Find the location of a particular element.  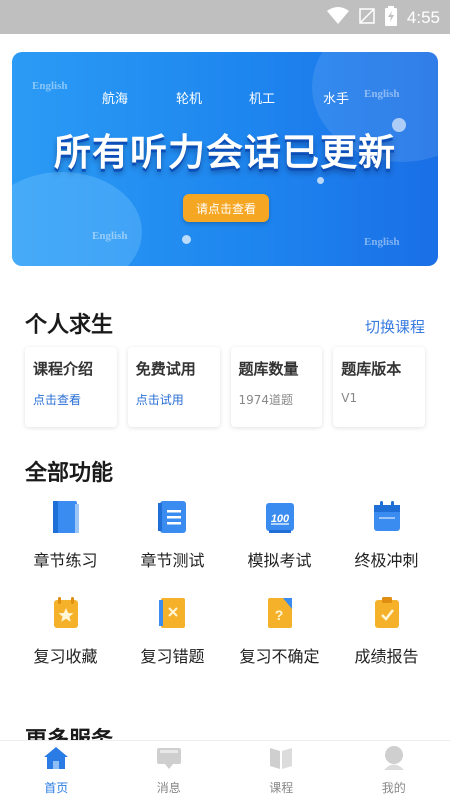

banner-tag: 水手 is located at coordinates (336, 98).